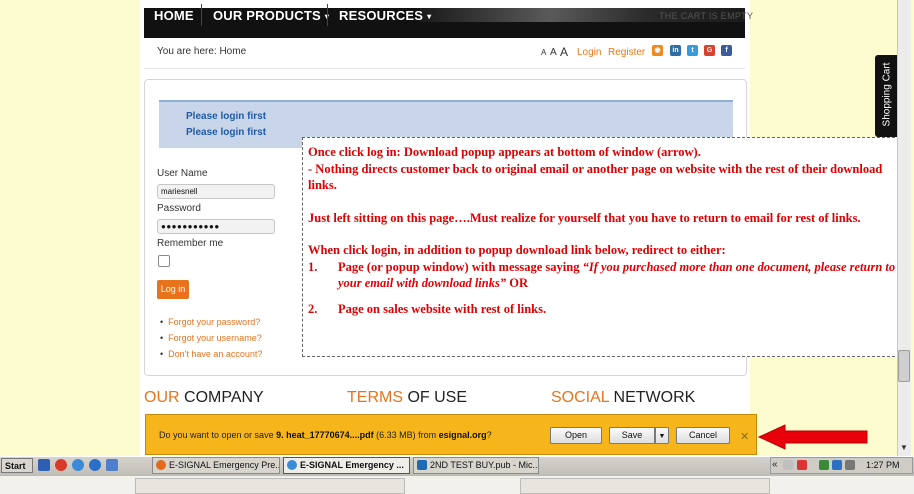 Image resolution: width=914 pixels, height=494 pixels. I want to click on scrollbar-thumb, so click(904, 366).